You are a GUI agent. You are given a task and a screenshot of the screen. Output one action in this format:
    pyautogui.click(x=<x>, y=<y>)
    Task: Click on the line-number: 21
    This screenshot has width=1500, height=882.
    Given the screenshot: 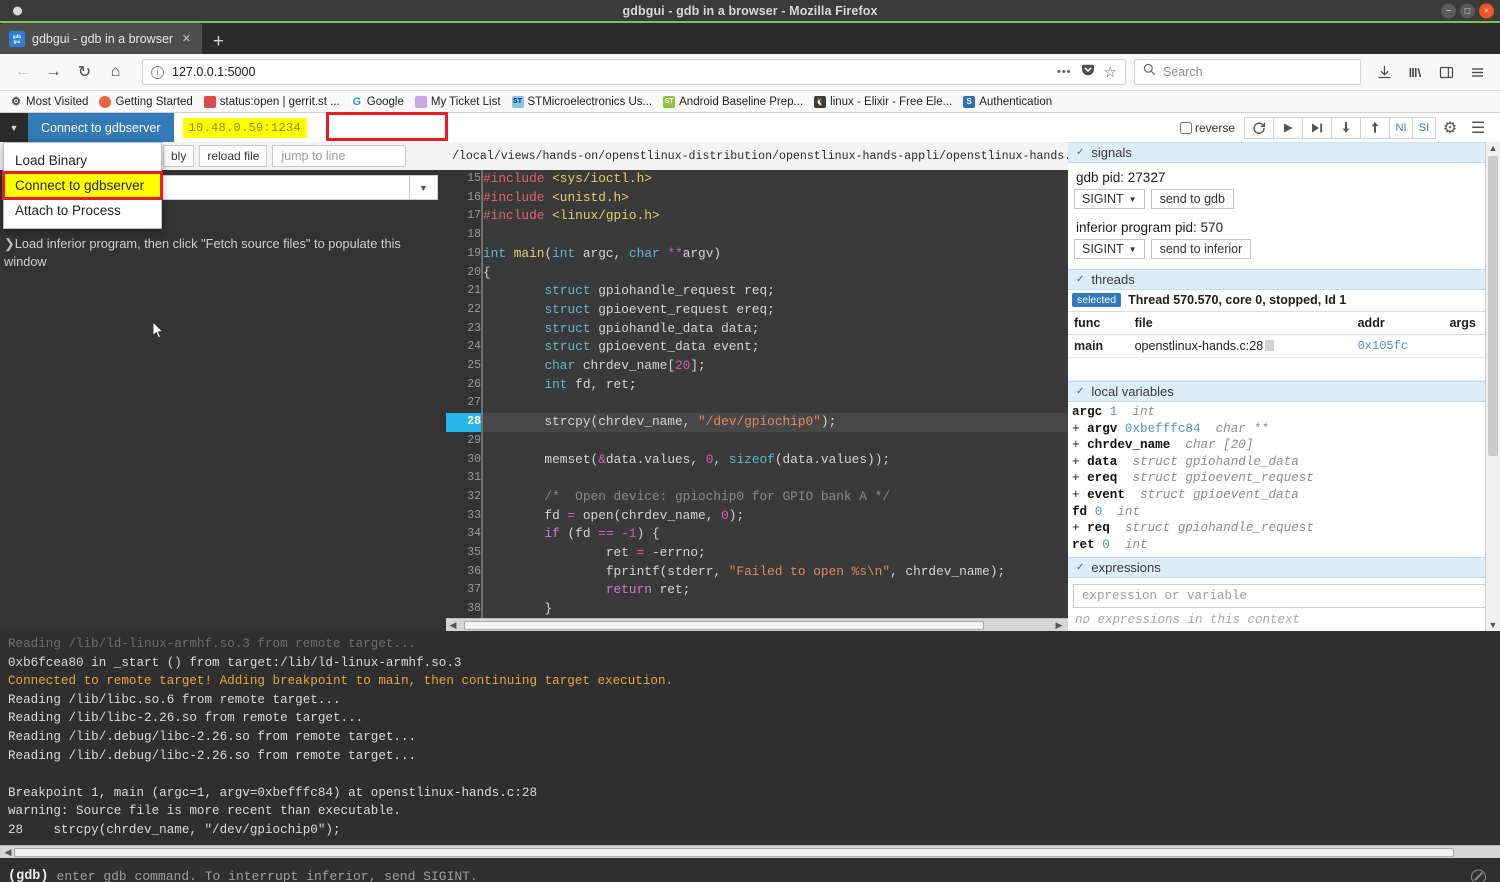 What is the action you would take?
    pyautogui.click(x=464, y=291)
    